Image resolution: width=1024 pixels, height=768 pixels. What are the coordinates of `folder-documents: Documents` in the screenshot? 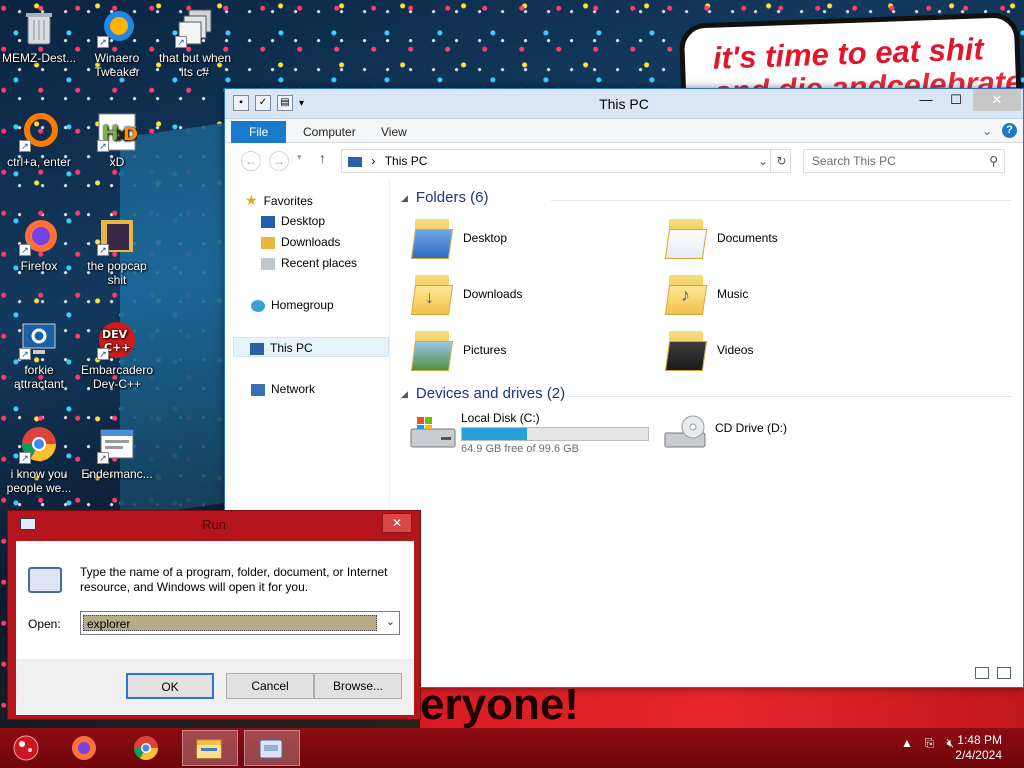 It's located at (785, 240).